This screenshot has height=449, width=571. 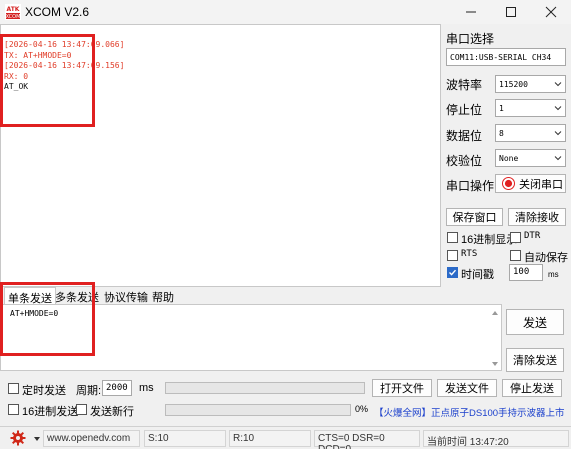 I want to click on clear-receive-button: 清除接收, so click(x=537, y=217).